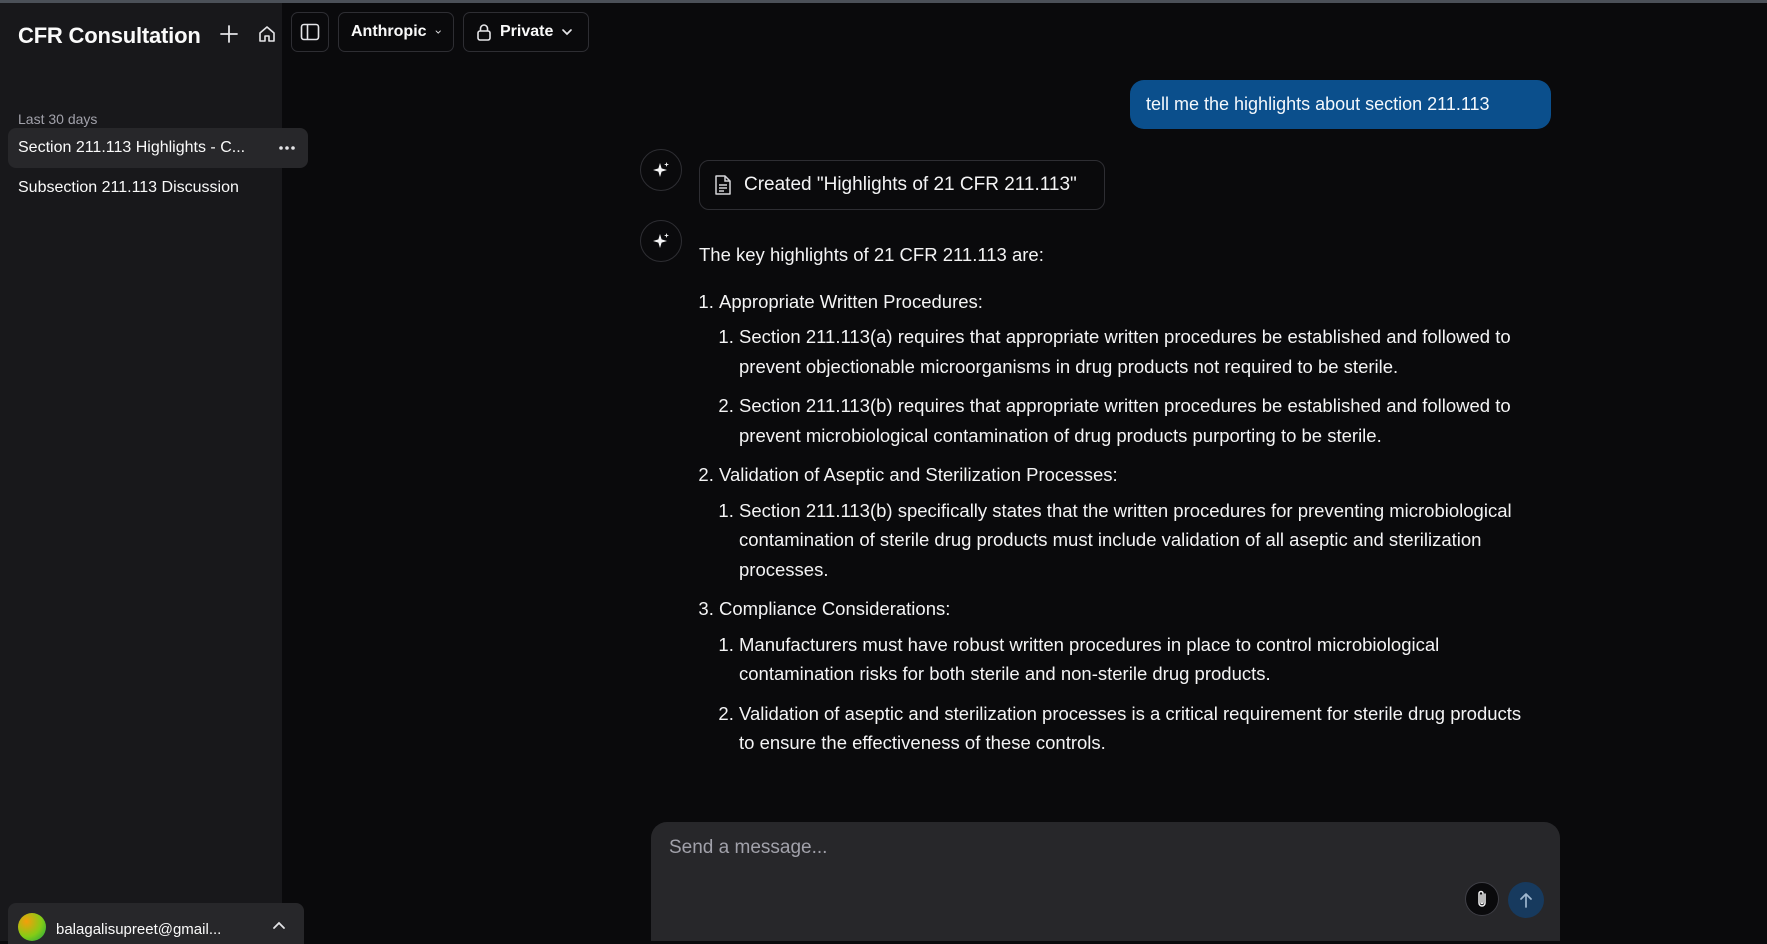  I want to click on plus-icon, so click(229, 34).